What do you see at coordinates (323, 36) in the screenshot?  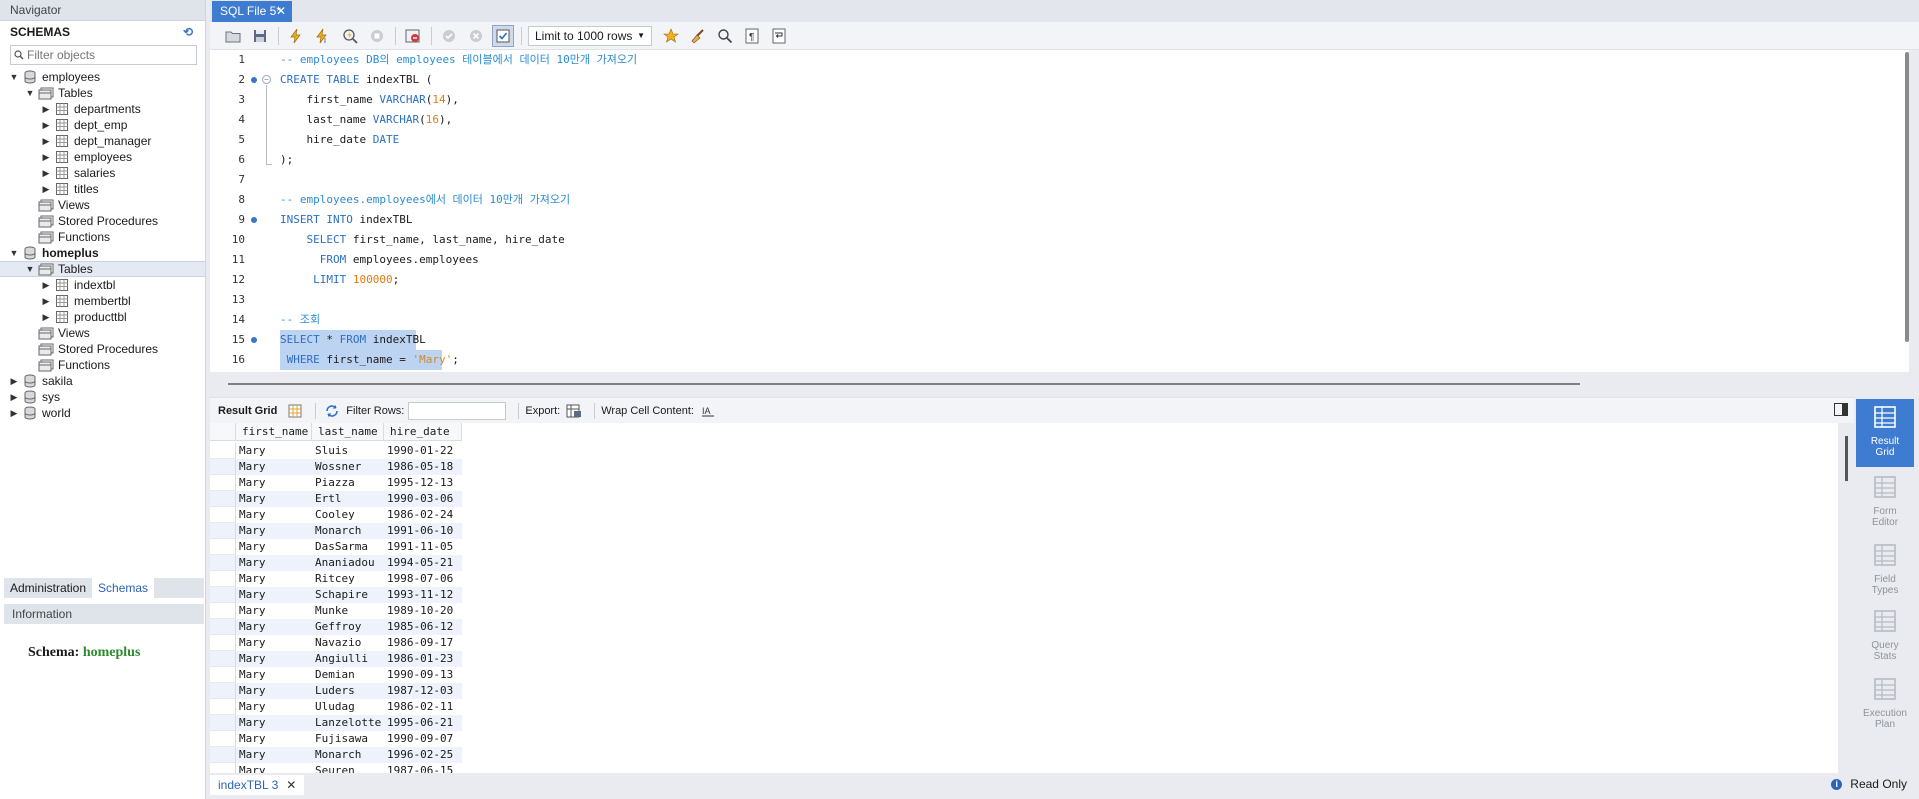 I see `execute-current-button: I` at bounding box center [323, 36].